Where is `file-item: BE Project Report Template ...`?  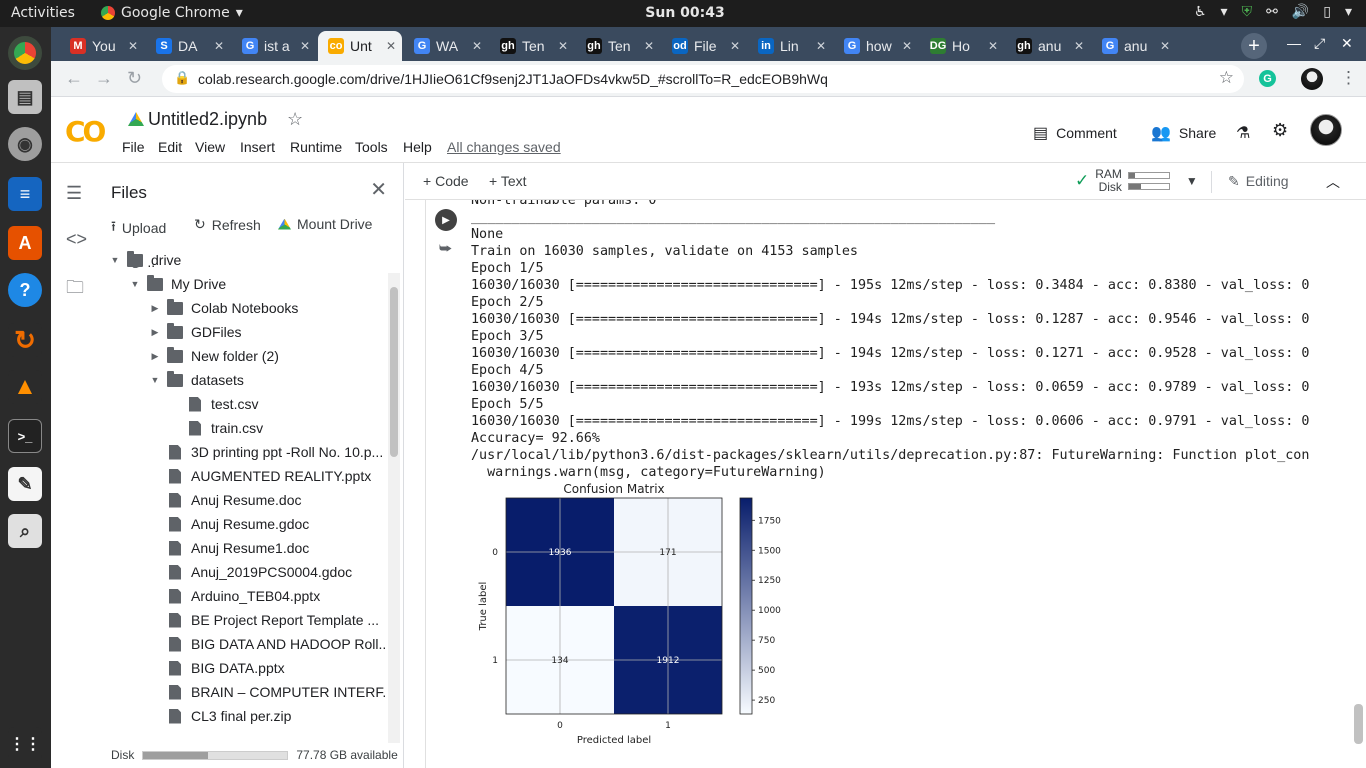 file-item: BE Project Report Template ... is located at coordinates (264, 620).